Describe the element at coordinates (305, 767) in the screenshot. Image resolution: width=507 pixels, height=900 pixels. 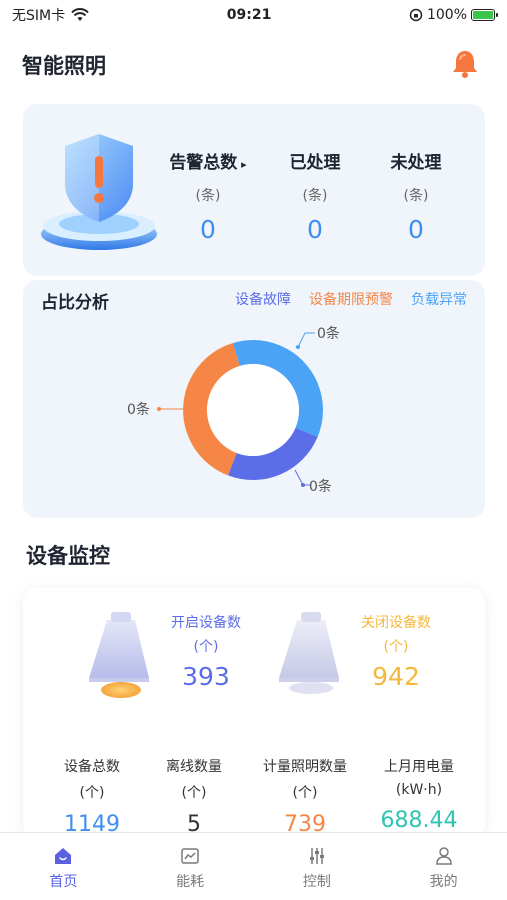
I see `stat-metered-label: 计量照明数量` at that location.